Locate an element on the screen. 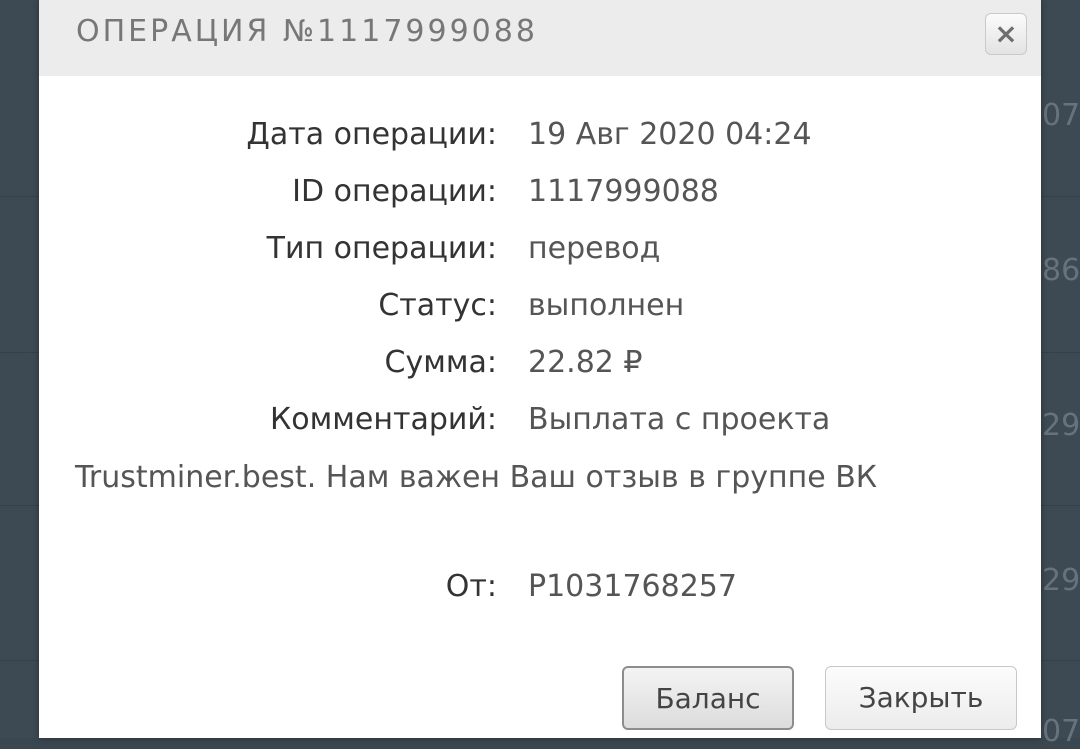 The image size is (1080, 749). field-label: Сумма: is located at coordinates (440, 362).